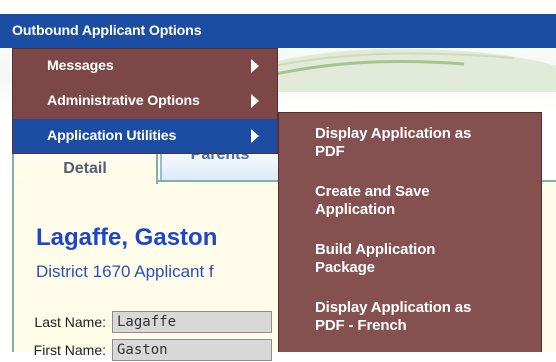 The image size is (556, 362). Describe the element at coordinates (361, 325) in the screenshot. I see `menu-item-display-application-pdf-french-line2: PDF - French` at that location.